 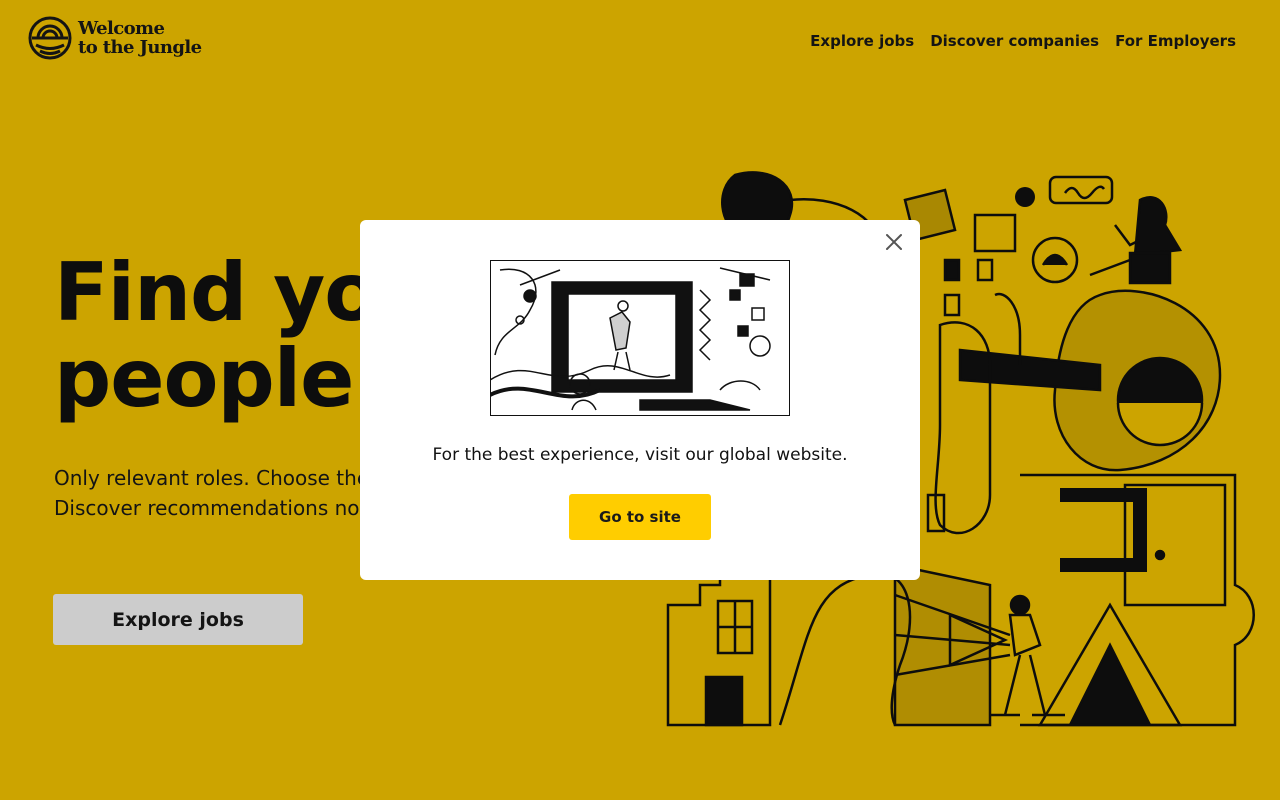 I want to click on close-button, so click(x=894, y=242).